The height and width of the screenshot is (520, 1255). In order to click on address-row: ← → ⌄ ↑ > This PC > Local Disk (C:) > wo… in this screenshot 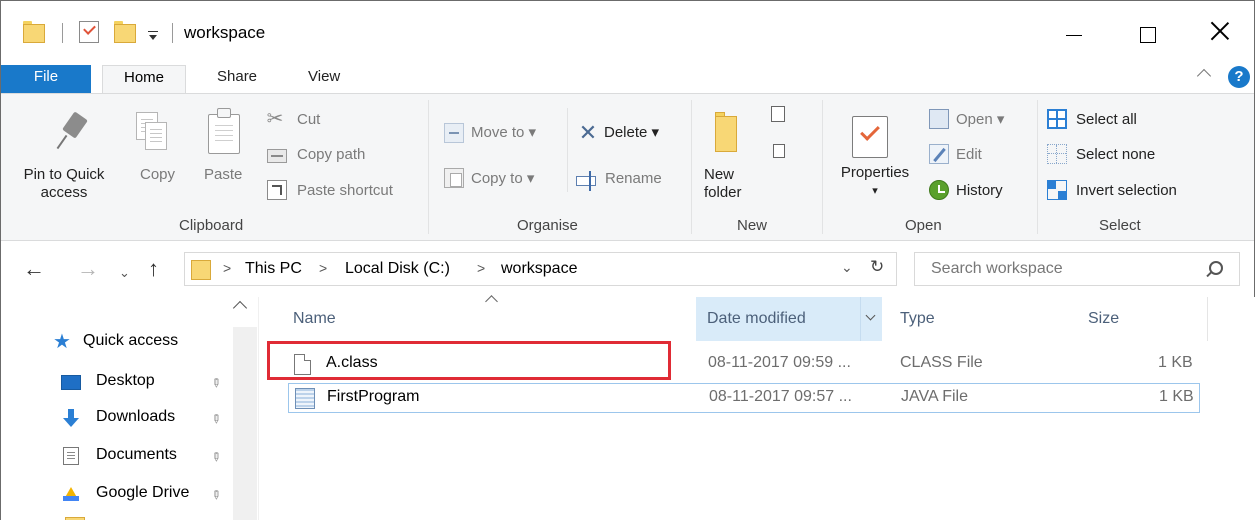, I will do `click(627, 269)`.